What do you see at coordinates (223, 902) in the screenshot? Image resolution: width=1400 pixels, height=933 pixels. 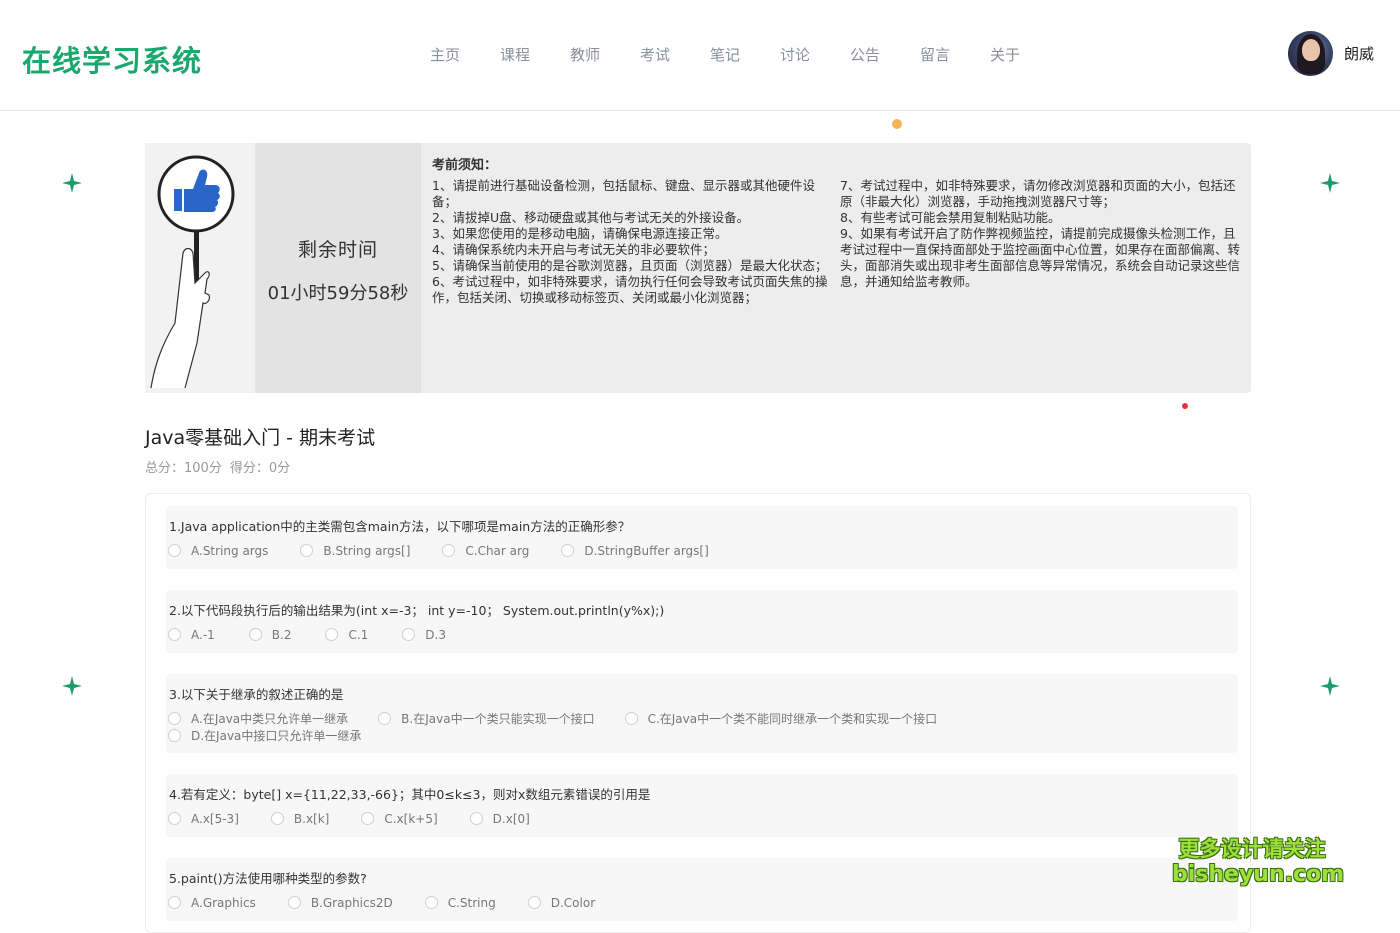 I see `option-label: A.Graphics` at bounding box center [223, 902].